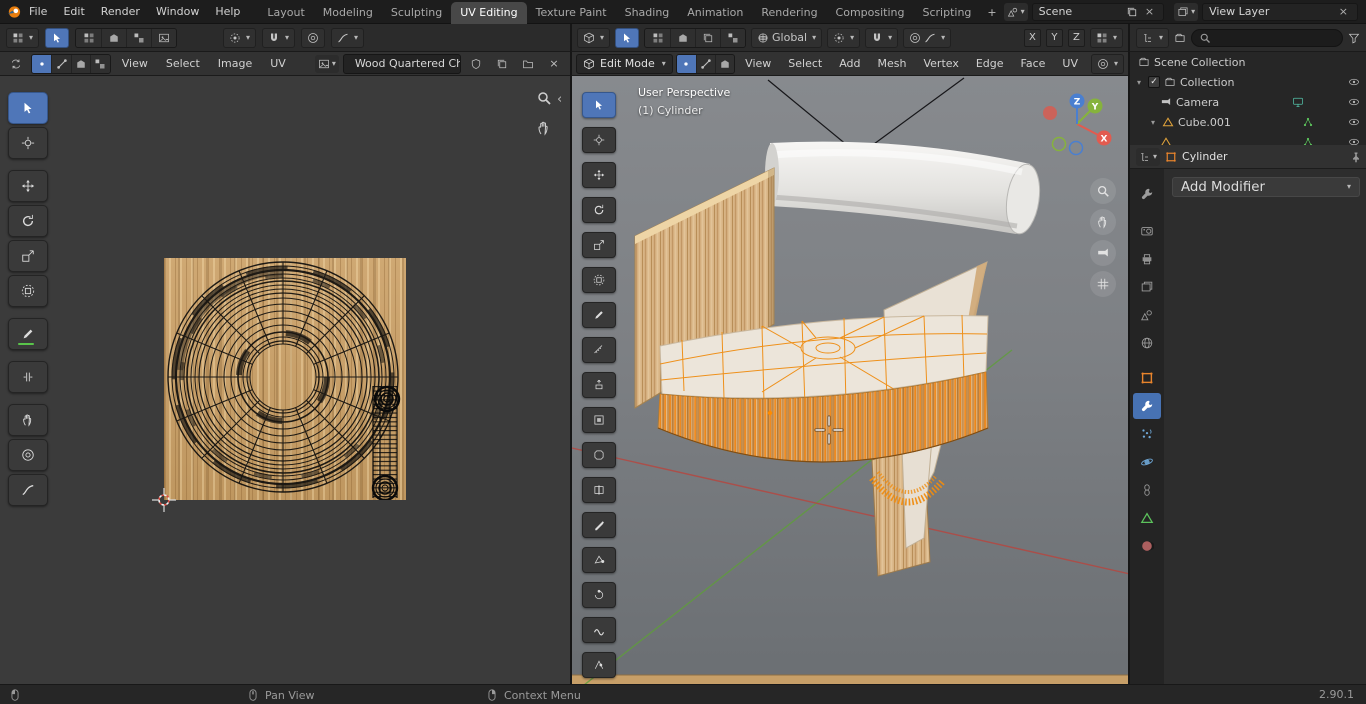 The width and height of the screenshot is (1366, 704). What do you see at coordinates (1103, 191) in the screenshot?
I see `zoom-button` at bounding box center [1103, 191].